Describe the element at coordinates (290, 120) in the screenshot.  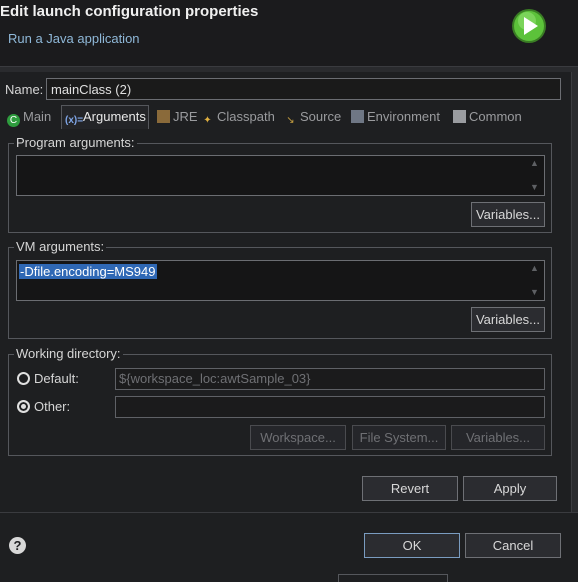
I see `source-icon: ↘` at that location.